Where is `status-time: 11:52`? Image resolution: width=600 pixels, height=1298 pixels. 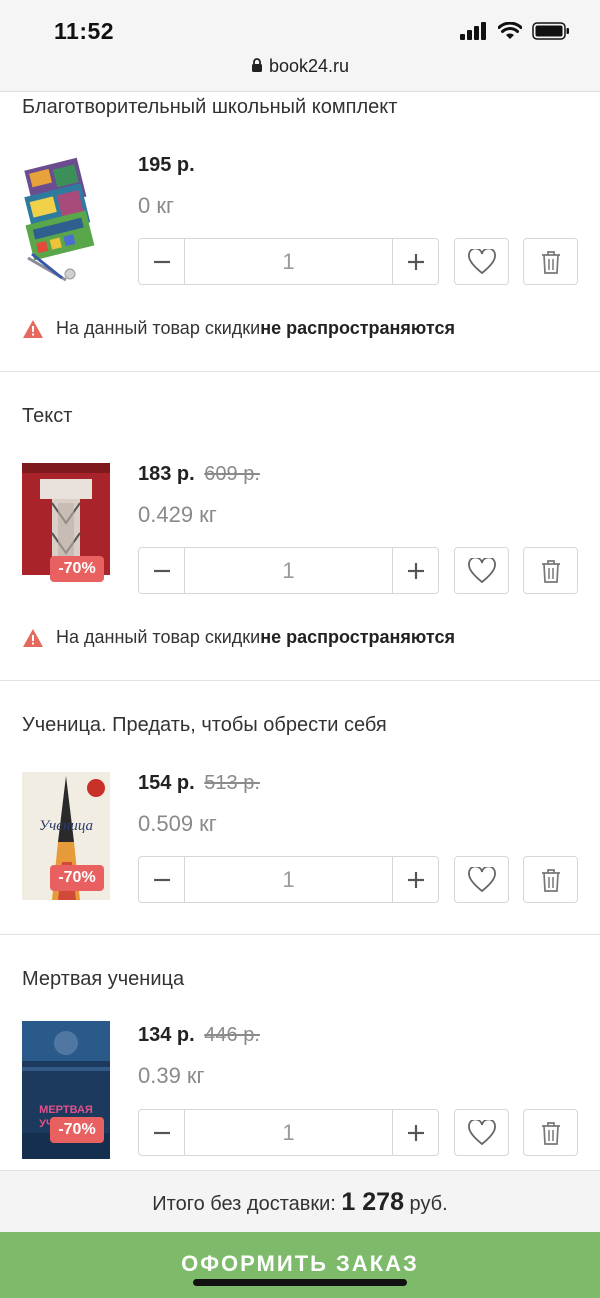
status-time: 11:52 is located at coordinates (84, 31).